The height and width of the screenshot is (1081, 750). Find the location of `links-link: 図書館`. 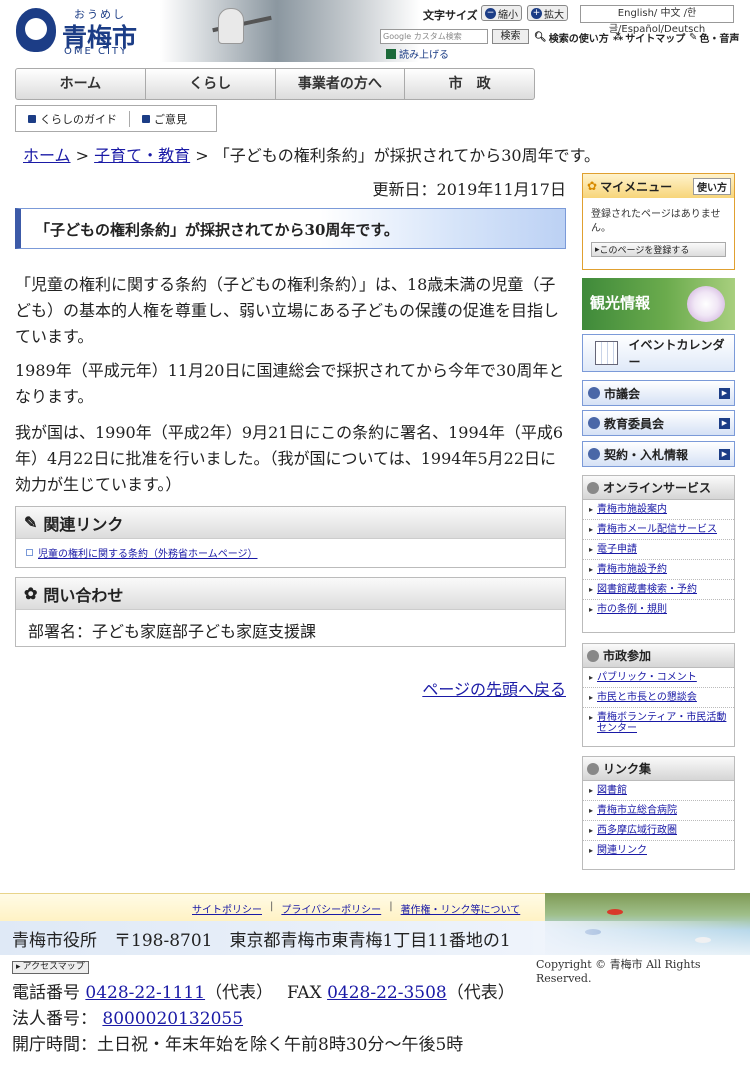

links-link: 図書館 is located at coordinates (612, 790).